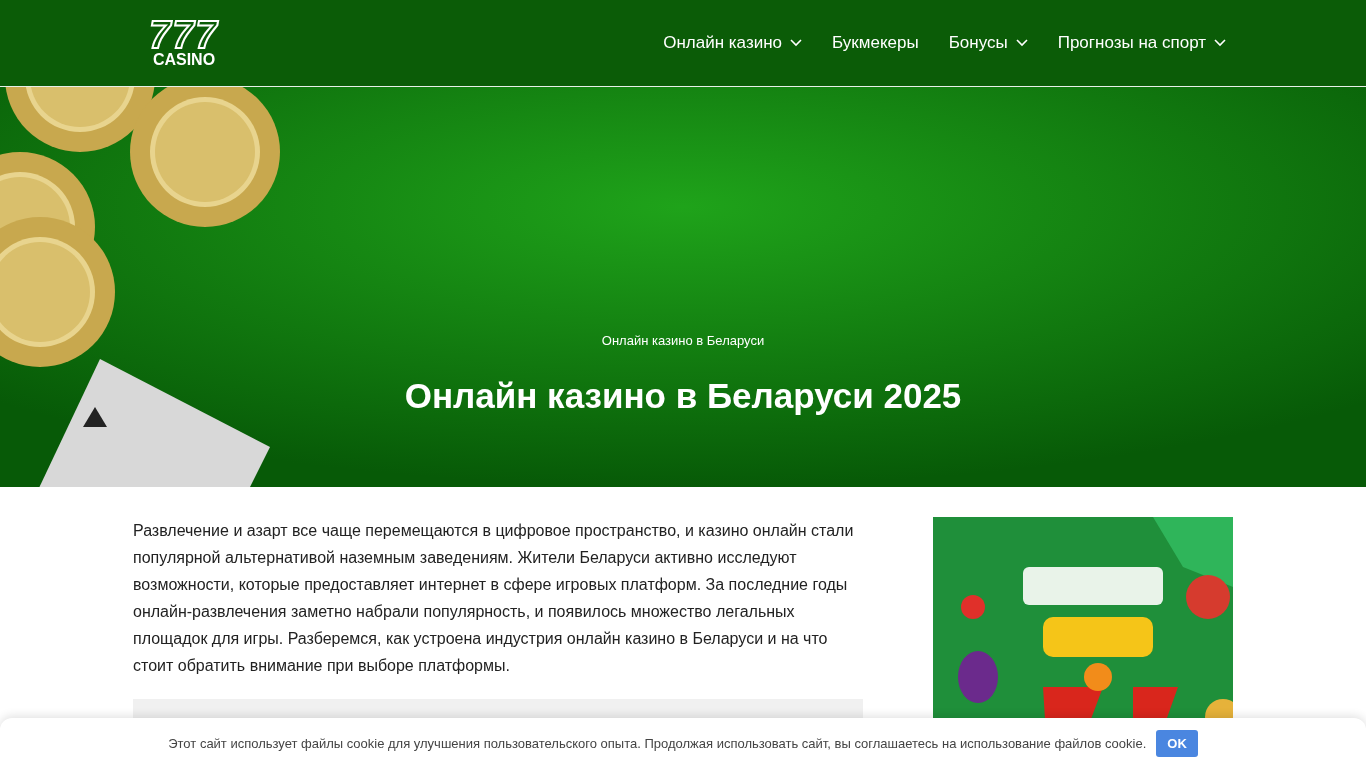 The image size is (1366, 768). I want to click on ok-button: OK, so click(1177, 743).